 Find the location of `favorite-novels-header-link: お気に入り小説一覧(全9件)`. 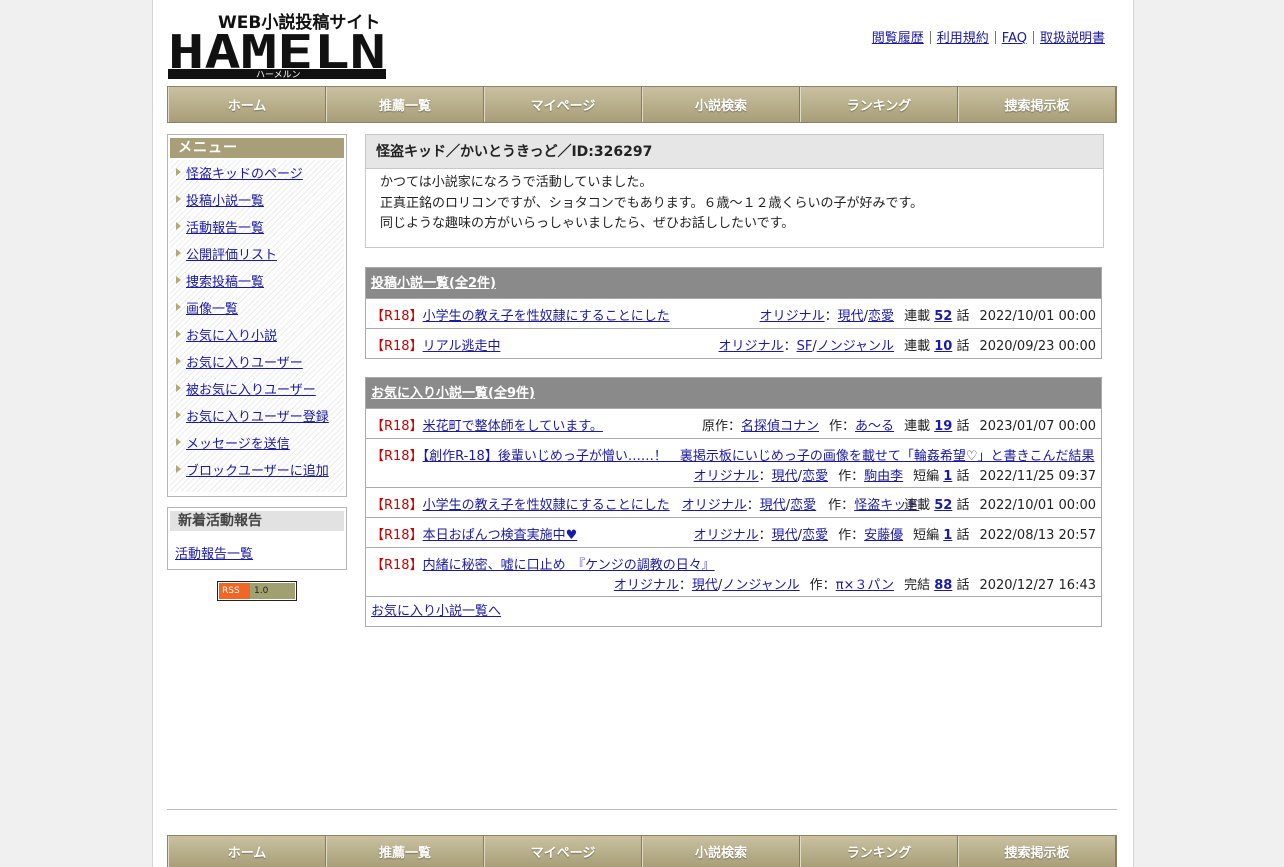

favorite-novels-header-link: お気に入り小説一覧(全9件) is located at coordinates (453, 393).